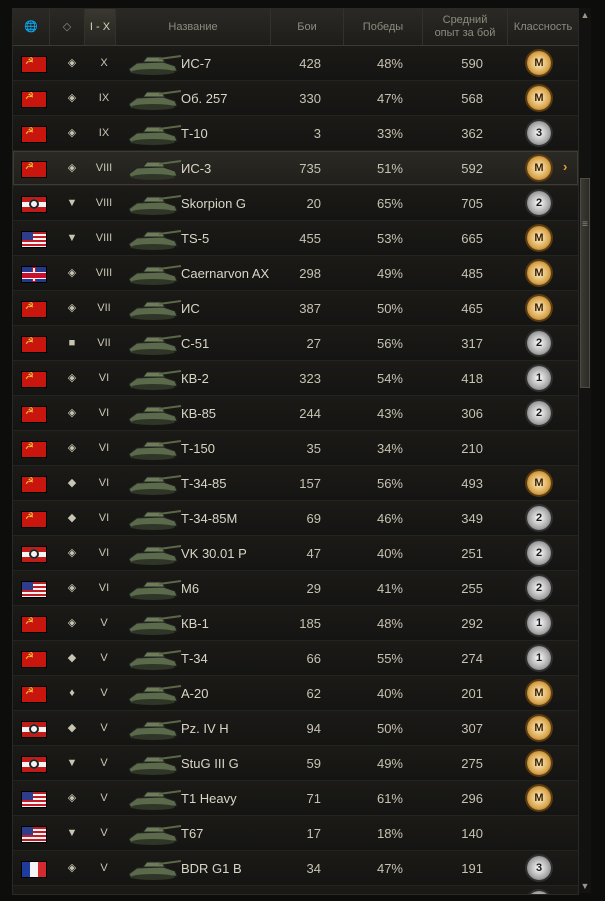  I want to click on table-row: ◆ V Pz. IV H 94 50% 307 M, so click(295, 728).